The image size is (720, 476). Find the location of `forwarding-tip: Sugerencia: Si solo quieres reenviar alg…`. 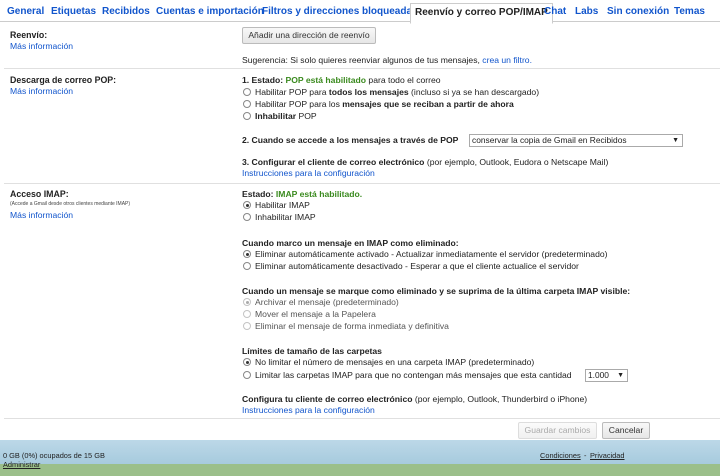

forwarding-tip: Sugerencia: Si solo quieres reenviar alg… is located at coordinates (387, 60).